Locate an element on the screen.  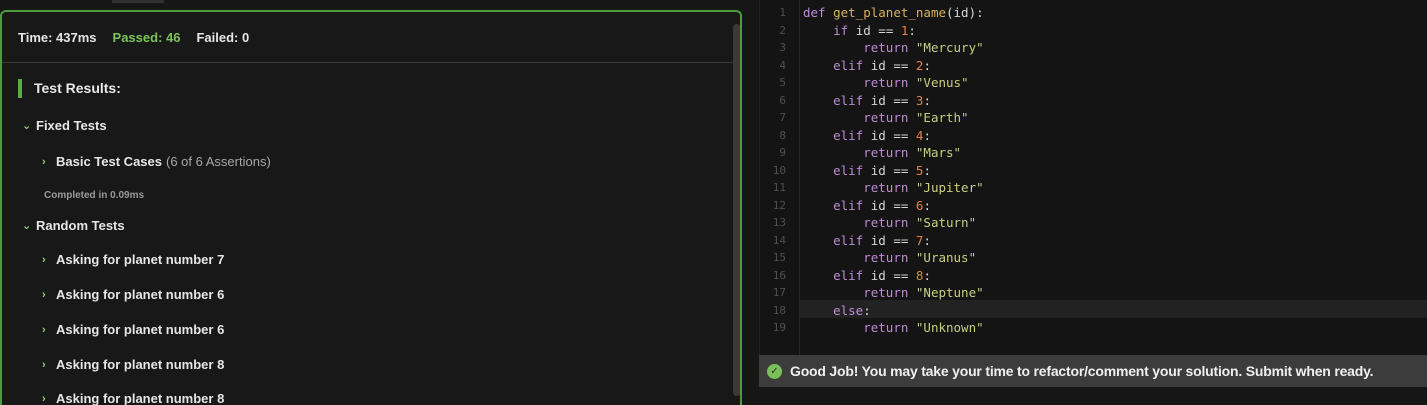
line-number: 11 is located at coordinates (779, 187).